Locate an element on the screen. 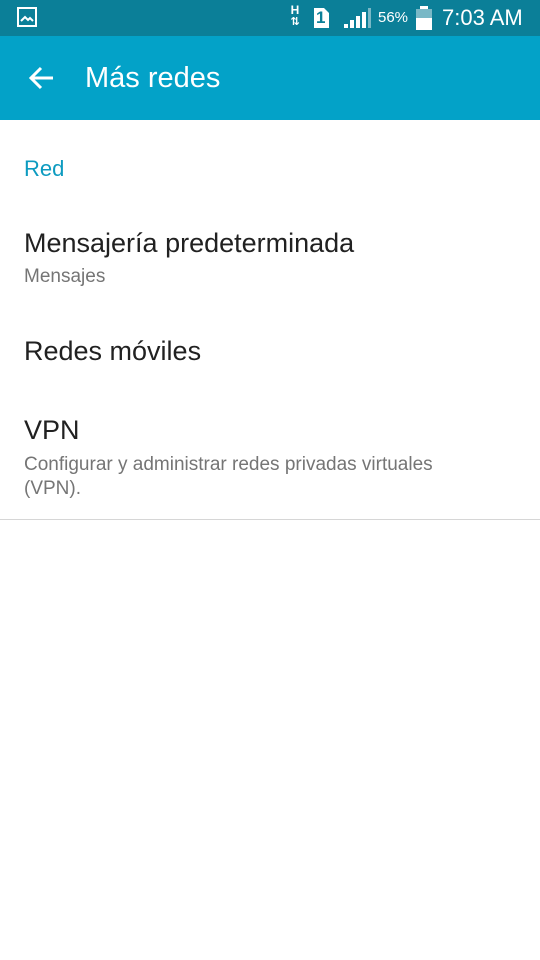  network-type-label: H is located at coordinates (295, 10).